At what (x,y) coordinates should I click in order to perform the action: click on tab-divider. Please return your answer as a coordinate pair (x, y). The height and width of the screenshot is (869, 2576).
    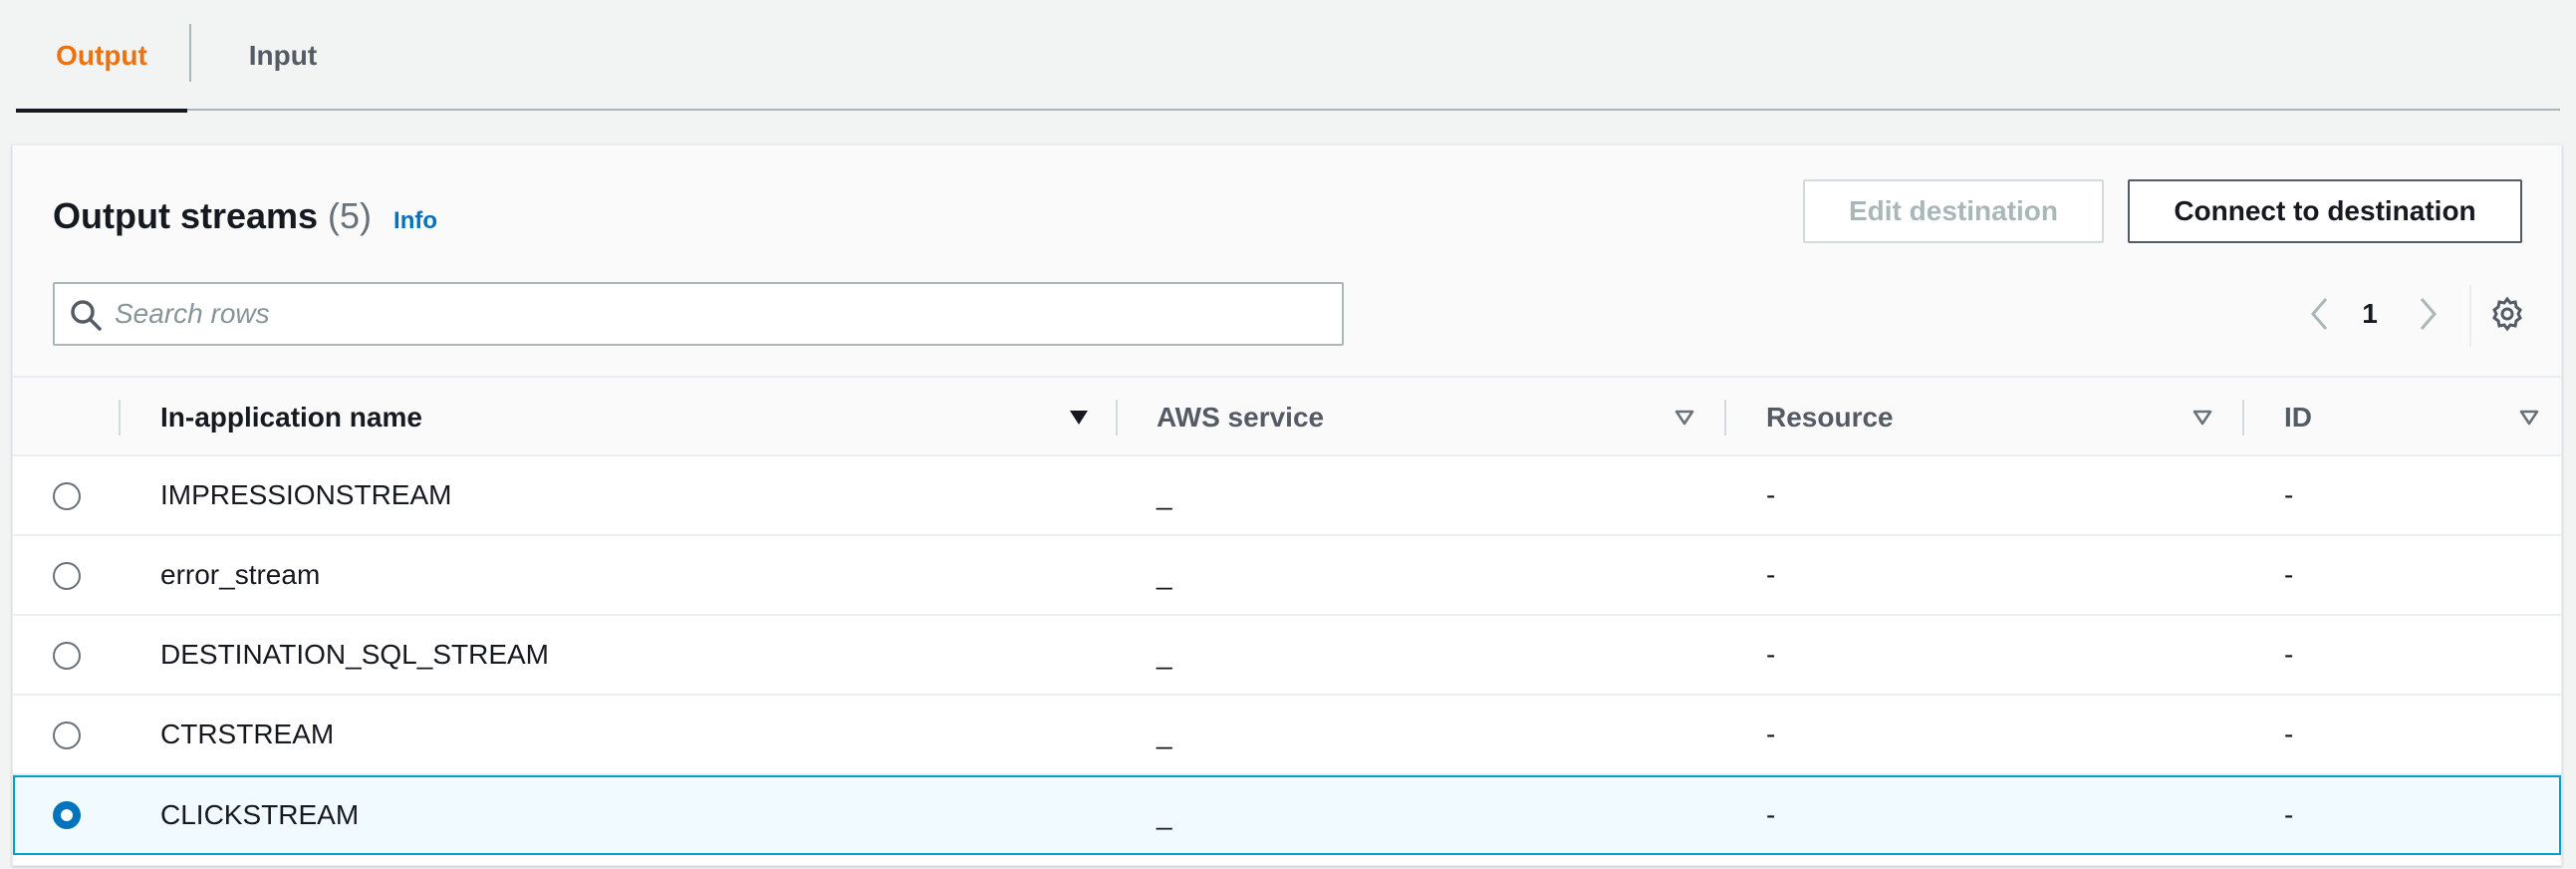
    Looking at the image, I should click on (190, 53).